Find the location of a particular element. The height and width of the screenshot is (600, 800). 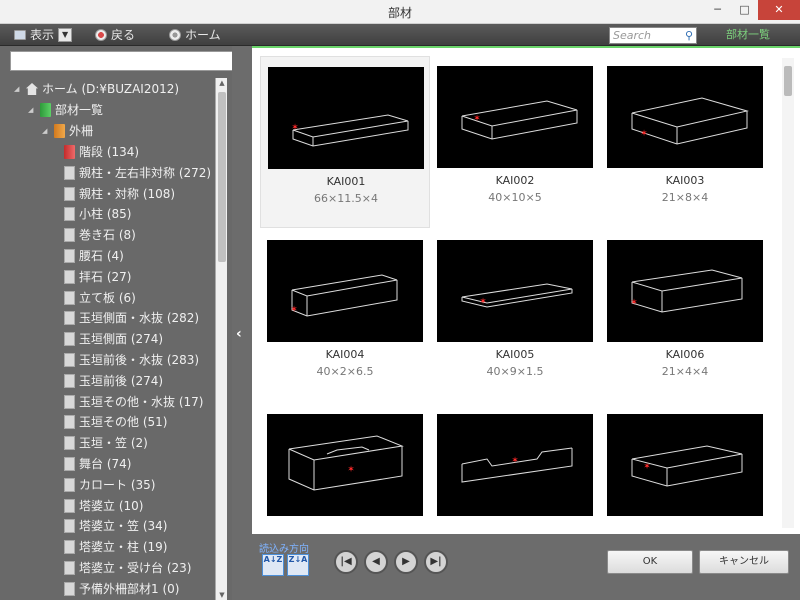

tree-item: 階段 (134) is located at coordinates (101, 152).